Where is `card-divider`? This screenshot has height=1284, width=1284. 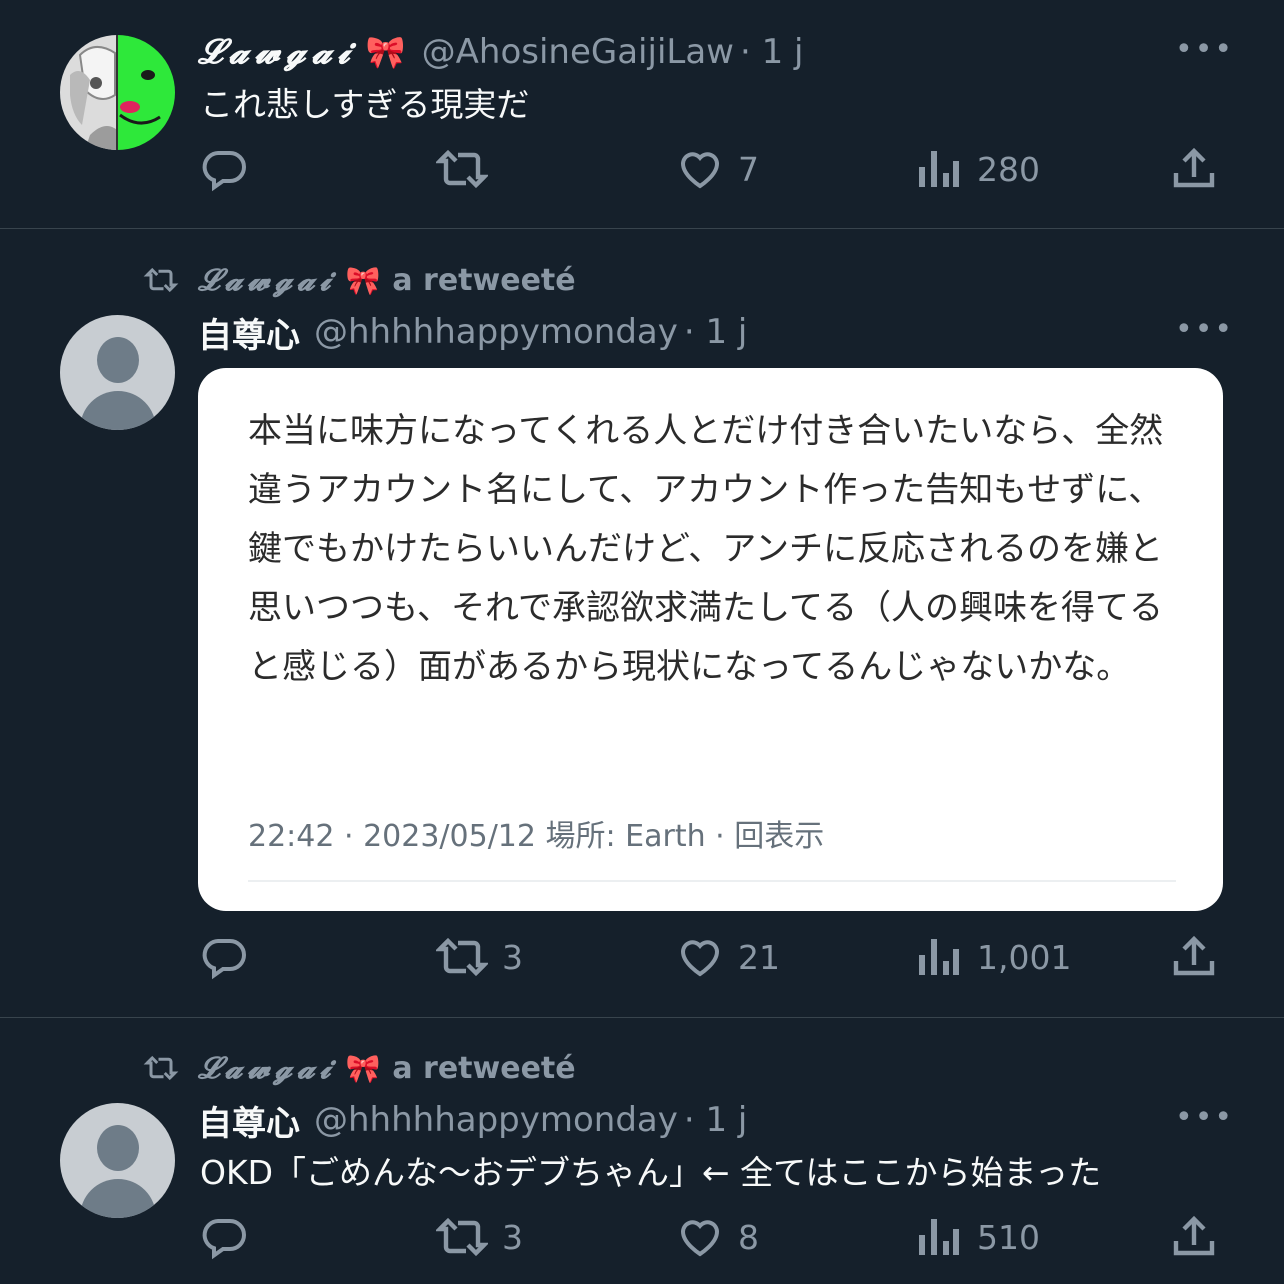
card-divider is located at coordinates (712, 881).